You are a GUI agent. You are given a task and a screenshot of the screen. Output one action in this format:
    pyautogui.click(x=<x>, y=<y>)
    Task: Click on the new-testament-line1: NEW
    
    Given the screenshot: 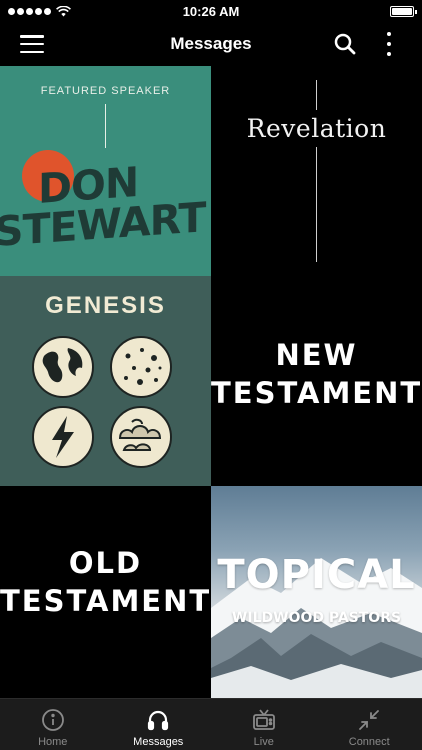 What is the action you would take?
    pyautogui.click(x=316, y=355)
    